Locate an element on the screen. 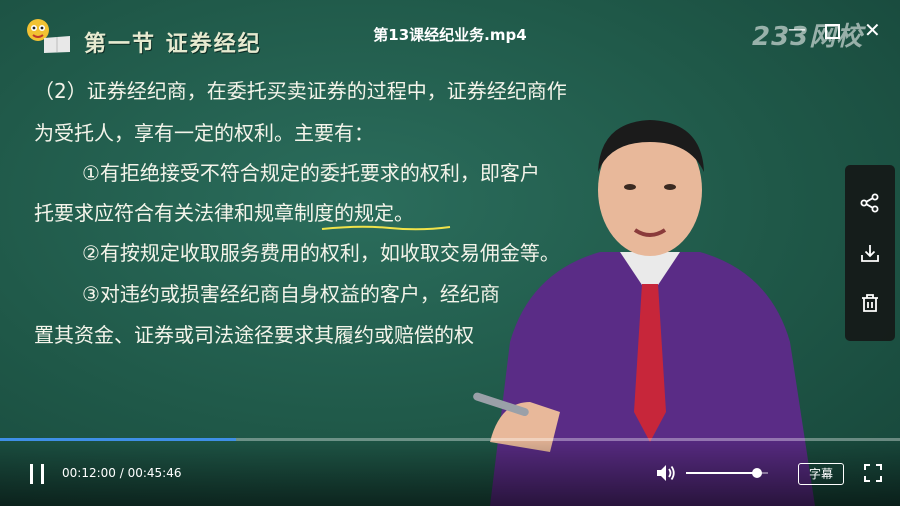 The width and height of the screenshot is (900, 506). maximize-button is located at coordinates (832, 32).